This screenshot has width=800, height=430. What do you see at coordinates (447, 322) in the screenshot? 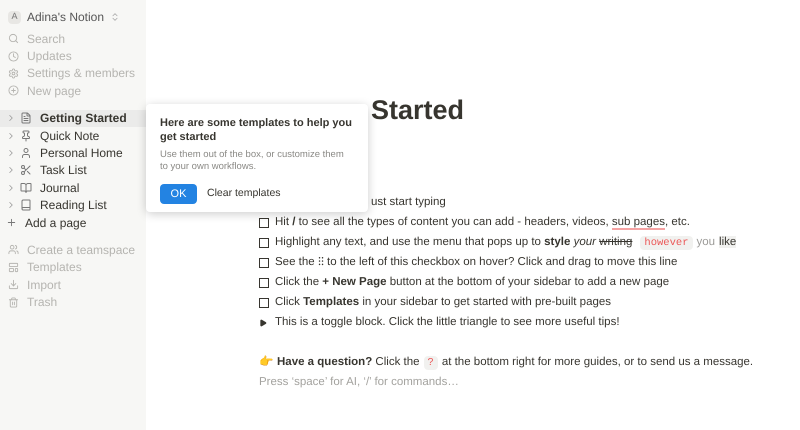
I see `block-text: This is a toggle block. Click the little triangle to see more useful tips!` at bounding box center [447, 322].